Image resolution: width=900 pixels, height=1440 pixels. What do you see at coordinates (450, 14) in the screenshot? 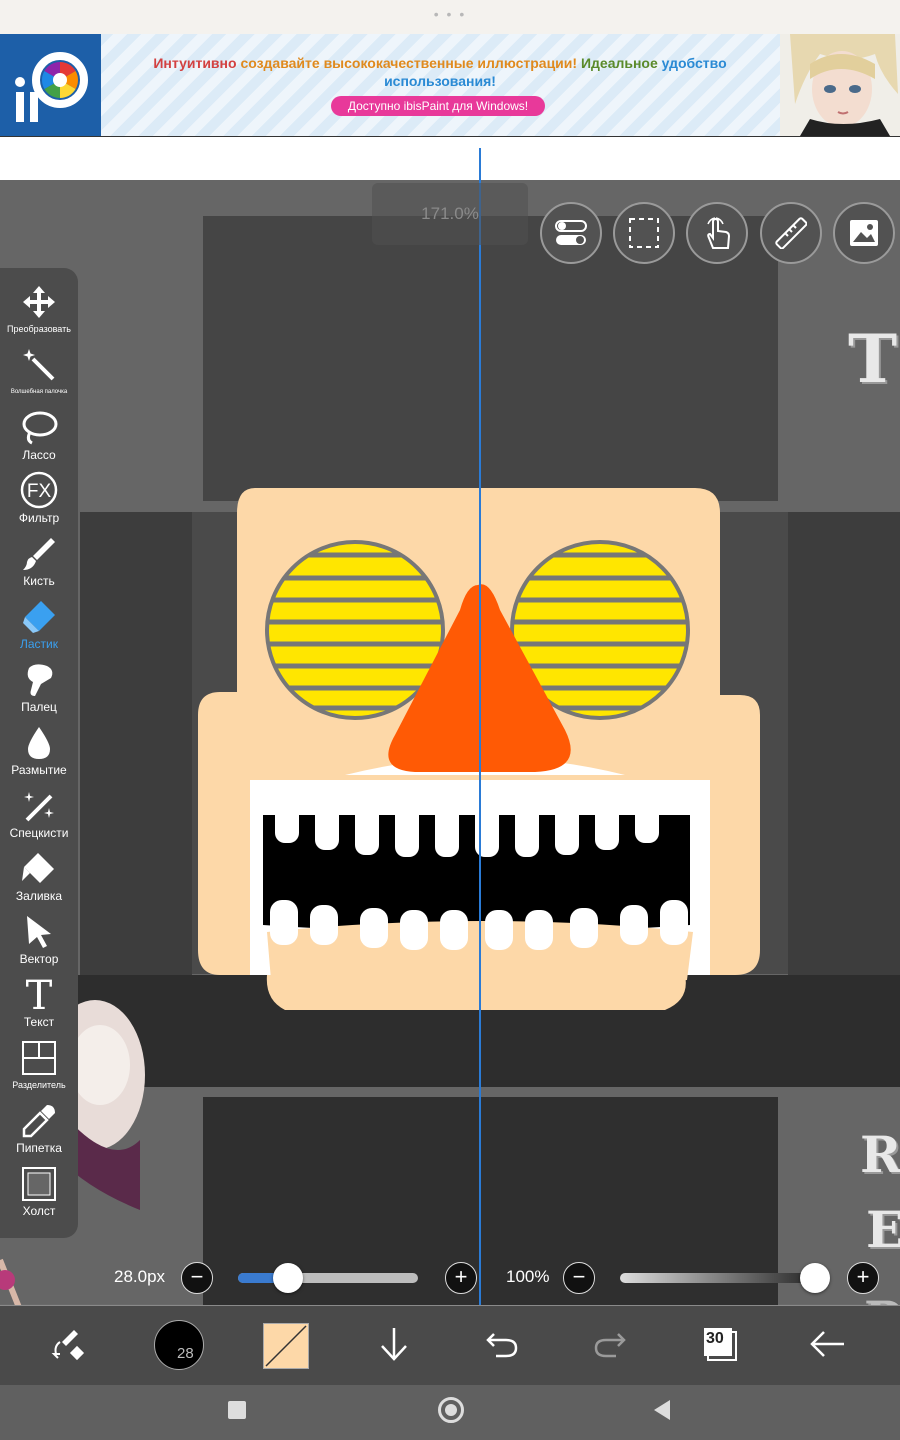
I see `window-handle: • • •` at bounding box center [450, 14].